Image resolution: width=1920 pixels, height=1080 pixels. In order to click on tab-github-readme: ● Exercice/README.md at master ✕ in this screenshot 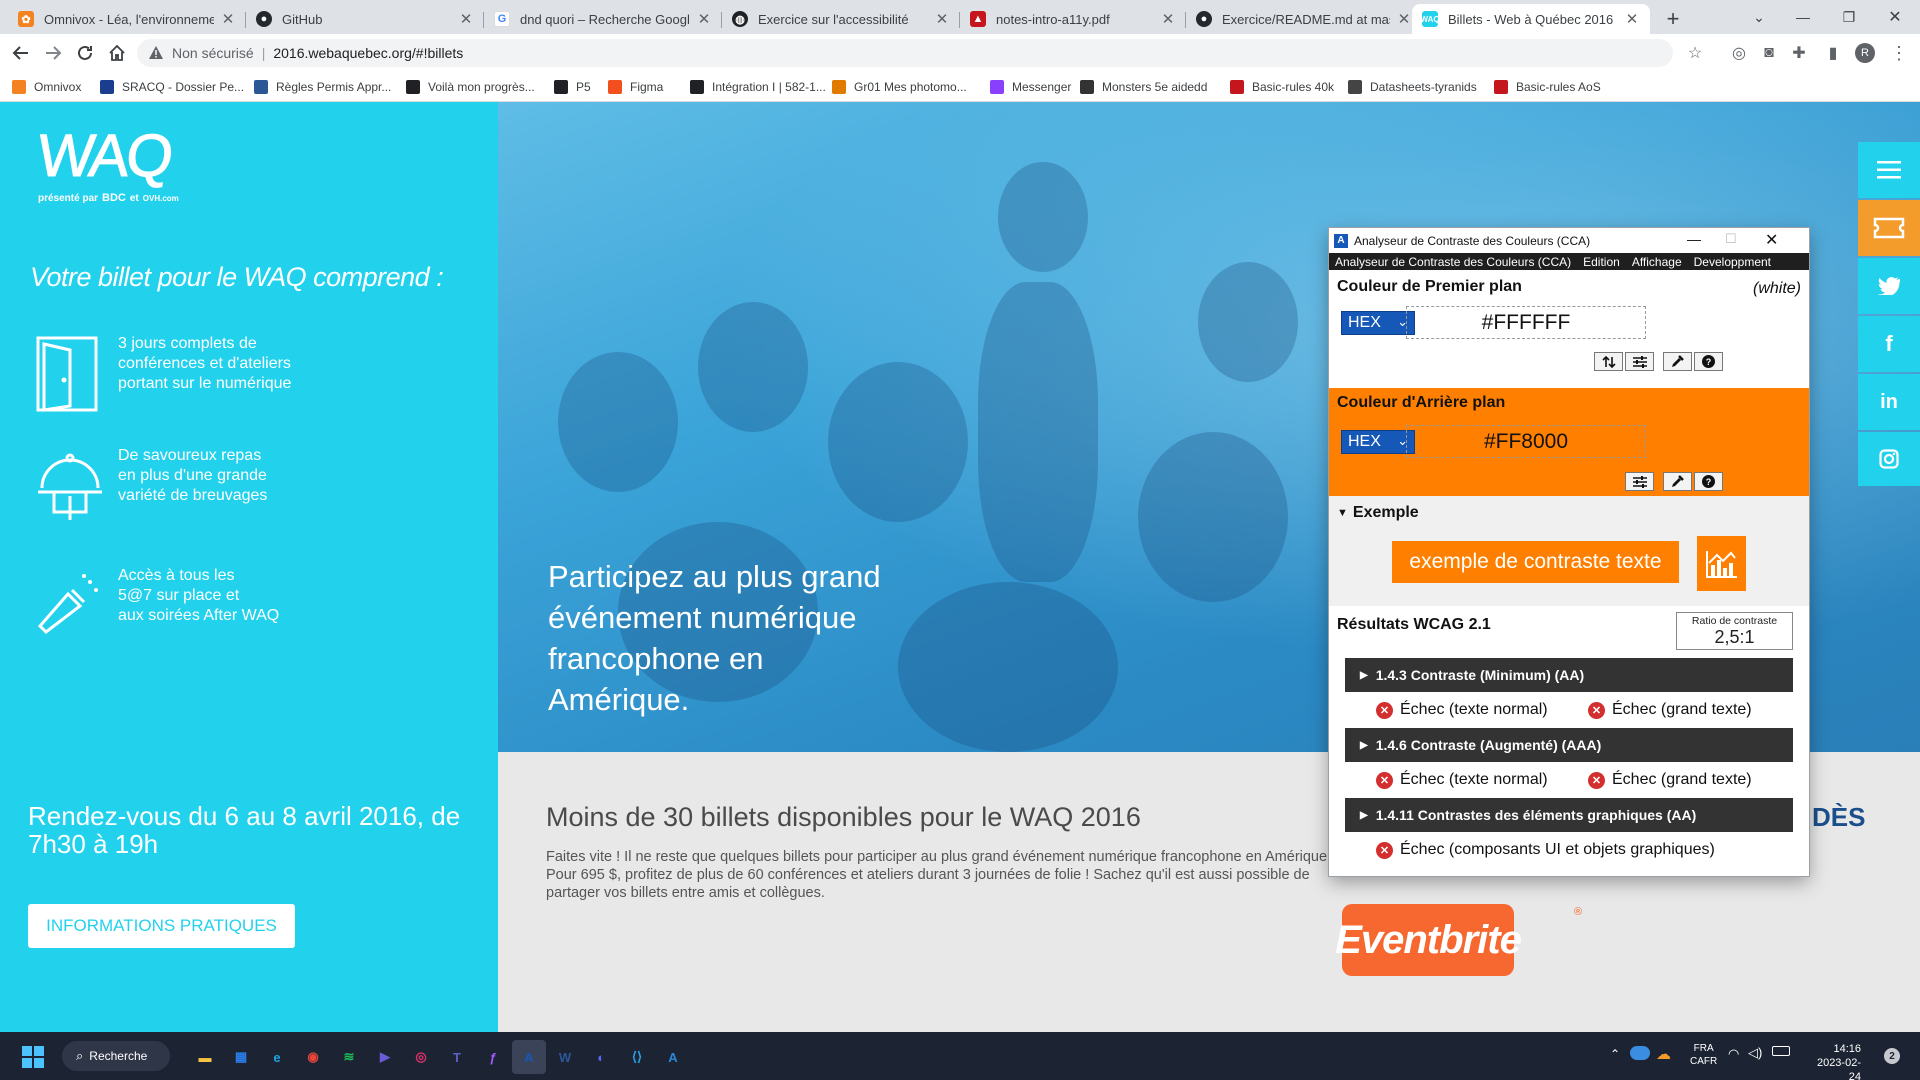, I will do `click(1304, 19)`.